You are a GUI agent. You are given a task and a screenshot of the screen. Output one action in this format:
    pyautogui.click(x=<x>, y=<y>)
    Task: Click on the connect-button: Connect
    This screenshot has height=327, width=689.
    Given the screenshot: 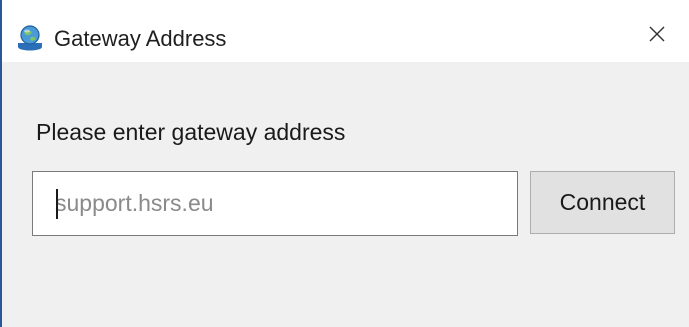 What is the action you would take?
    pyautogui.click(x=602, y=202)
    